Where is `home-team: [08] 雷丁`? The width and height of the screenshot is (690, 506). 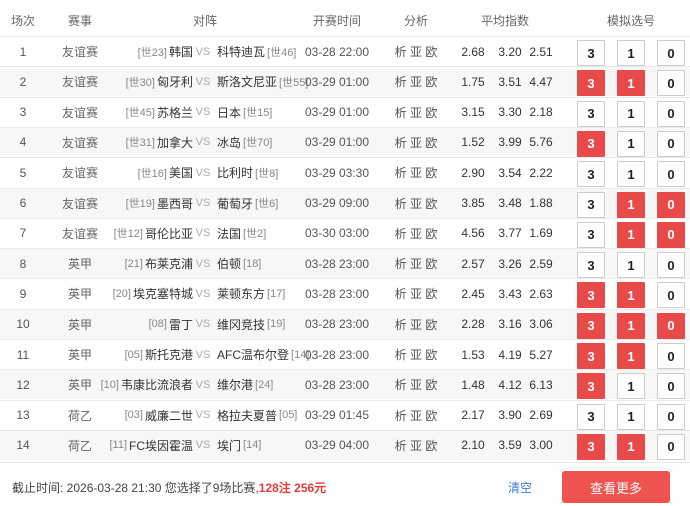
home-team: [08] 雷丁 is located at coordinates (171, 324).